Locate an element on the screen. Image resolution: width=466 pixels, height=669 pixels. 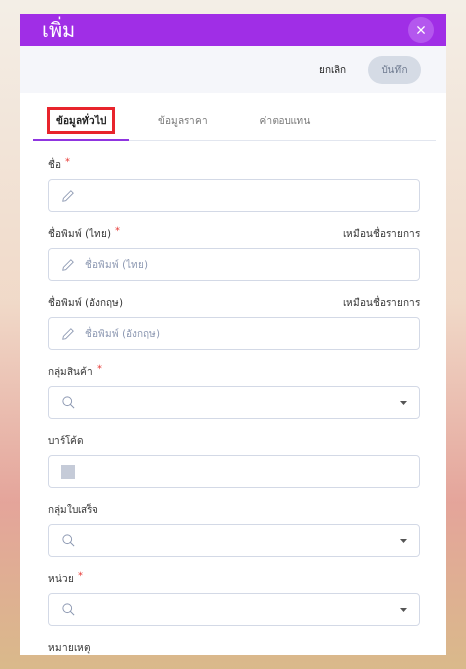
input-field: ชื่อพิมพ์ (อังกฤษ) is located at coordinates (234, 333).